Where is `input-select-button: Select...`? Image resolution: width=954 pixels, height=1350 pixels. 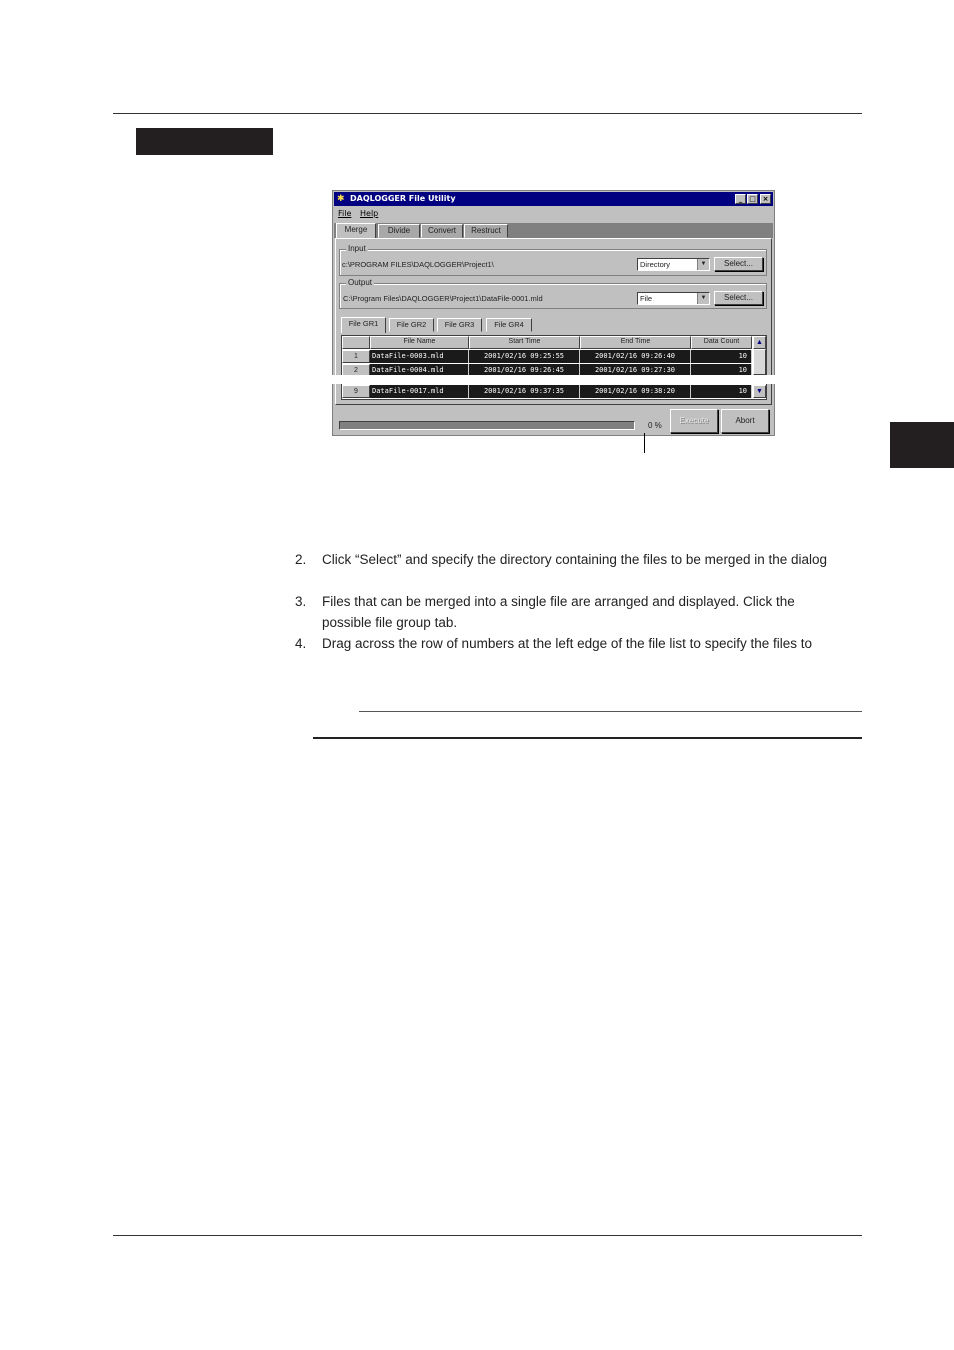
input-select-button: Select... is located at coordinates (738, 264).